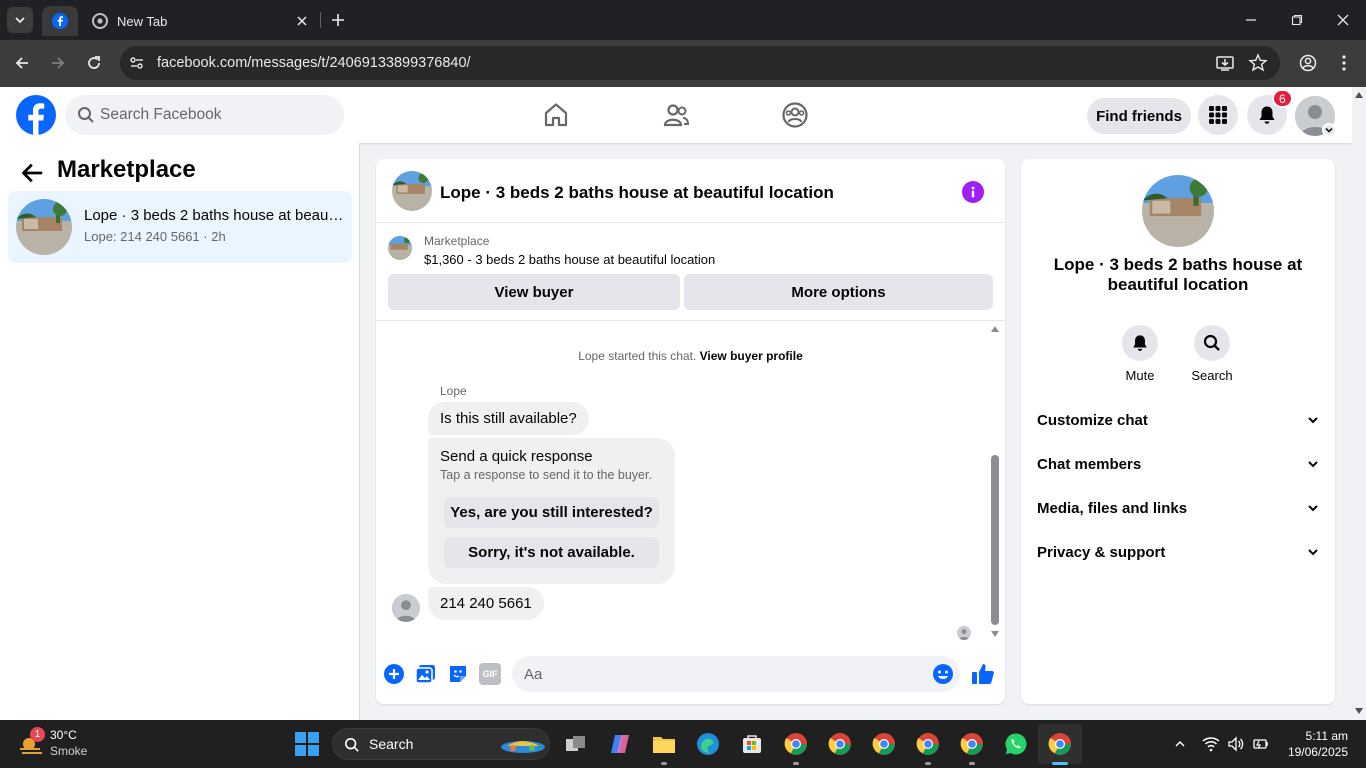 The height and width of the screenshot is (768, 1366). What do you see at coordinates (1258, 63) in the screenshot?
I see `bookmark-star-icon` at bounding box center [1258, 63].